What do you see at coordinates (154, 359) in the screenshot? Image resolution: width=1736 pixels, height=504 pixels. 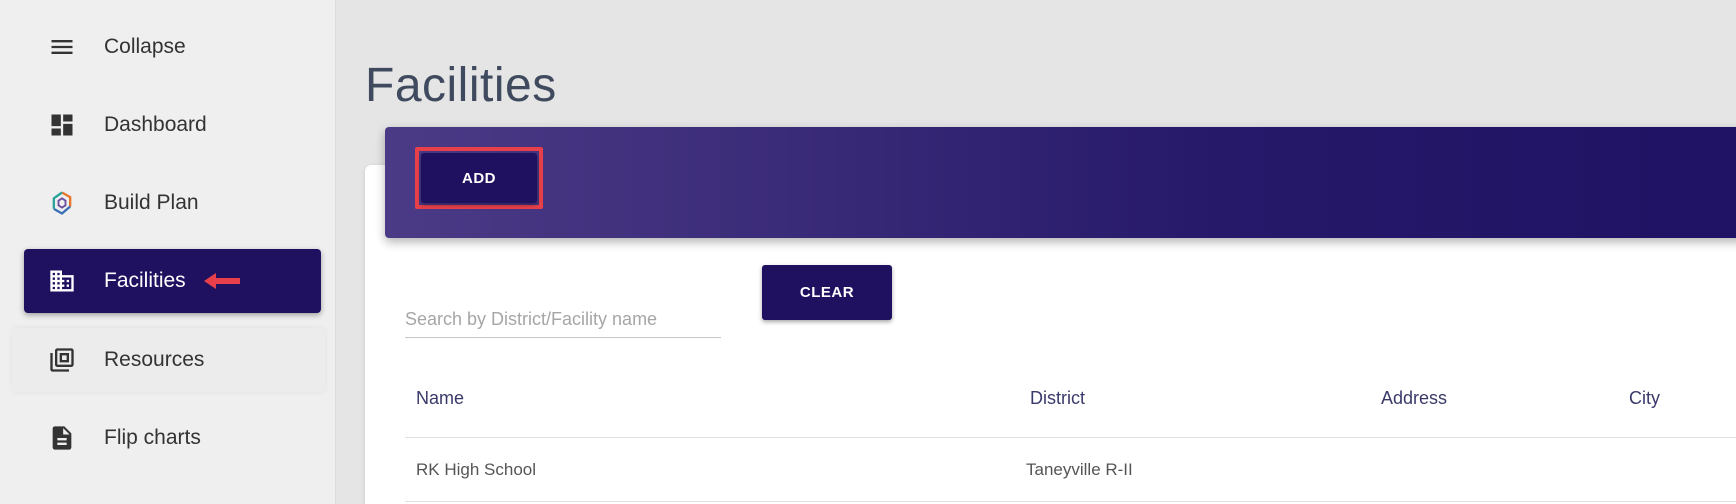 I see `sidebar-item-label: Resources` at bounding box center [154, 359].